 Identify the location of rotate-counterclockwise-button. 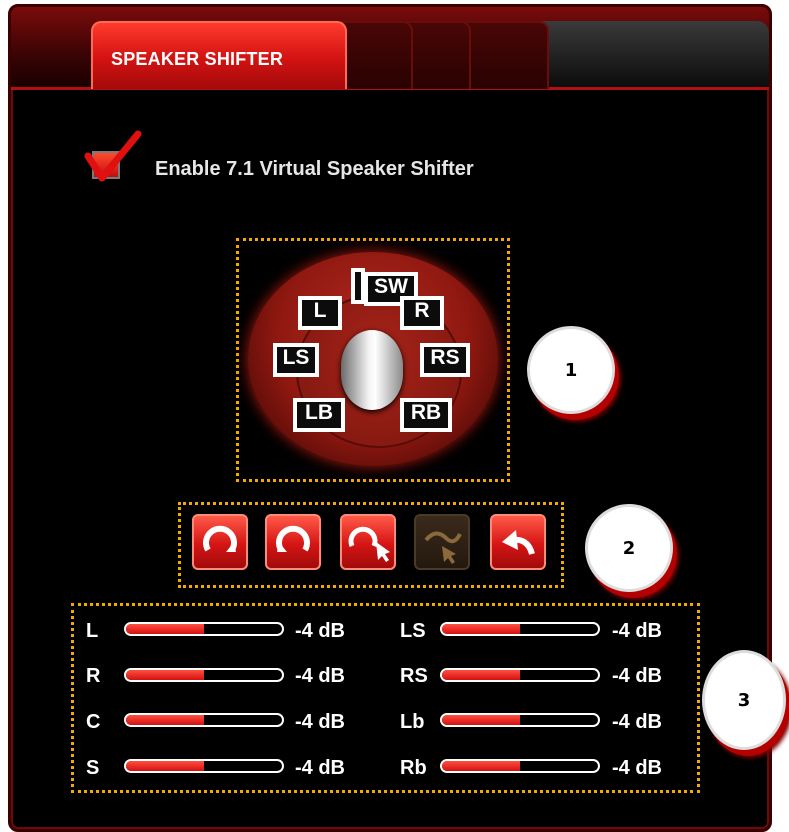
(293, 542).